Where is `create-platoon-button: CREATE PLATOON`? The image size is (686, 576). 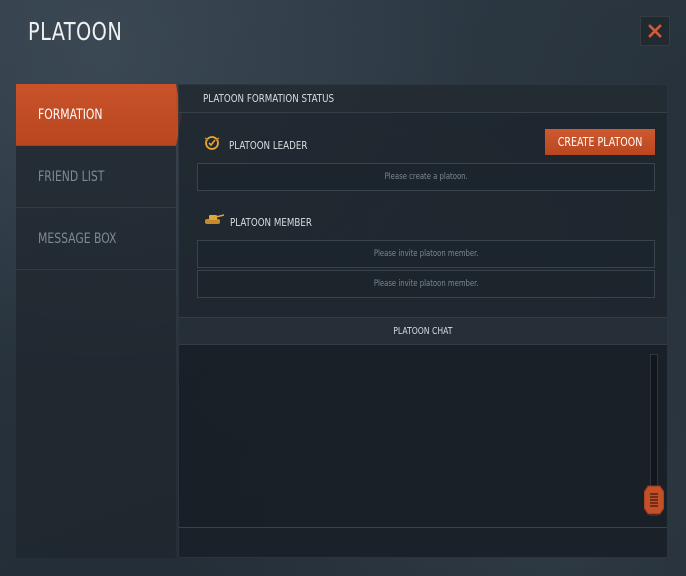
create-platoon-button: CREATE PLATOON is located at coordinates (600, 142).